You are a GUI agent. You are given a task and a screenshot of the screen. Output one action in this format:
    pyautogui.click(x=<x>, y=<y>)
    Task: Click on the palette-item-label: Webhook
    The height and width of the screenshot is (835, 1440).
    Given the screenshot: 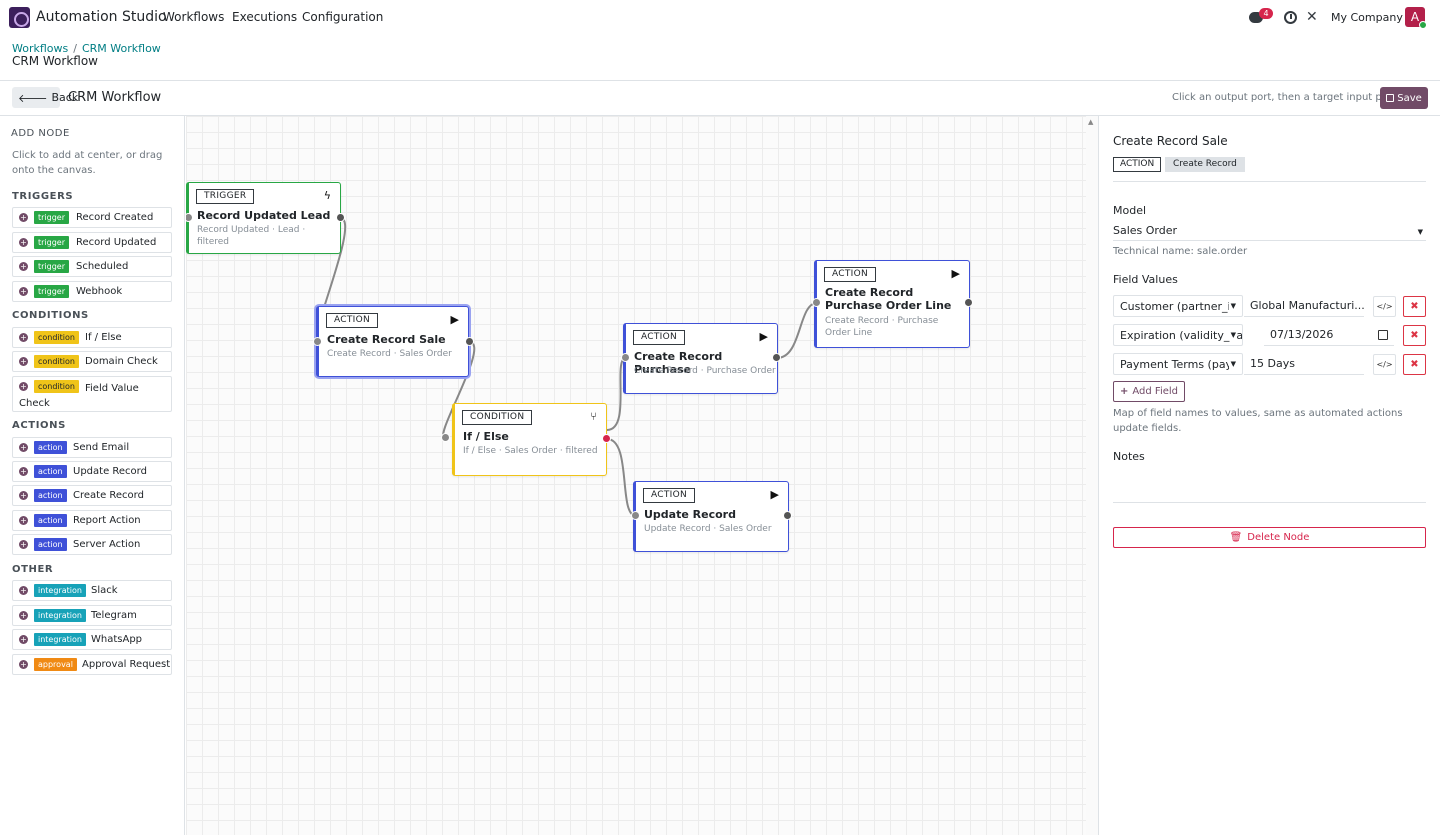 What is the action you would take?
    pyautogui.click(x=99, y=291)
    